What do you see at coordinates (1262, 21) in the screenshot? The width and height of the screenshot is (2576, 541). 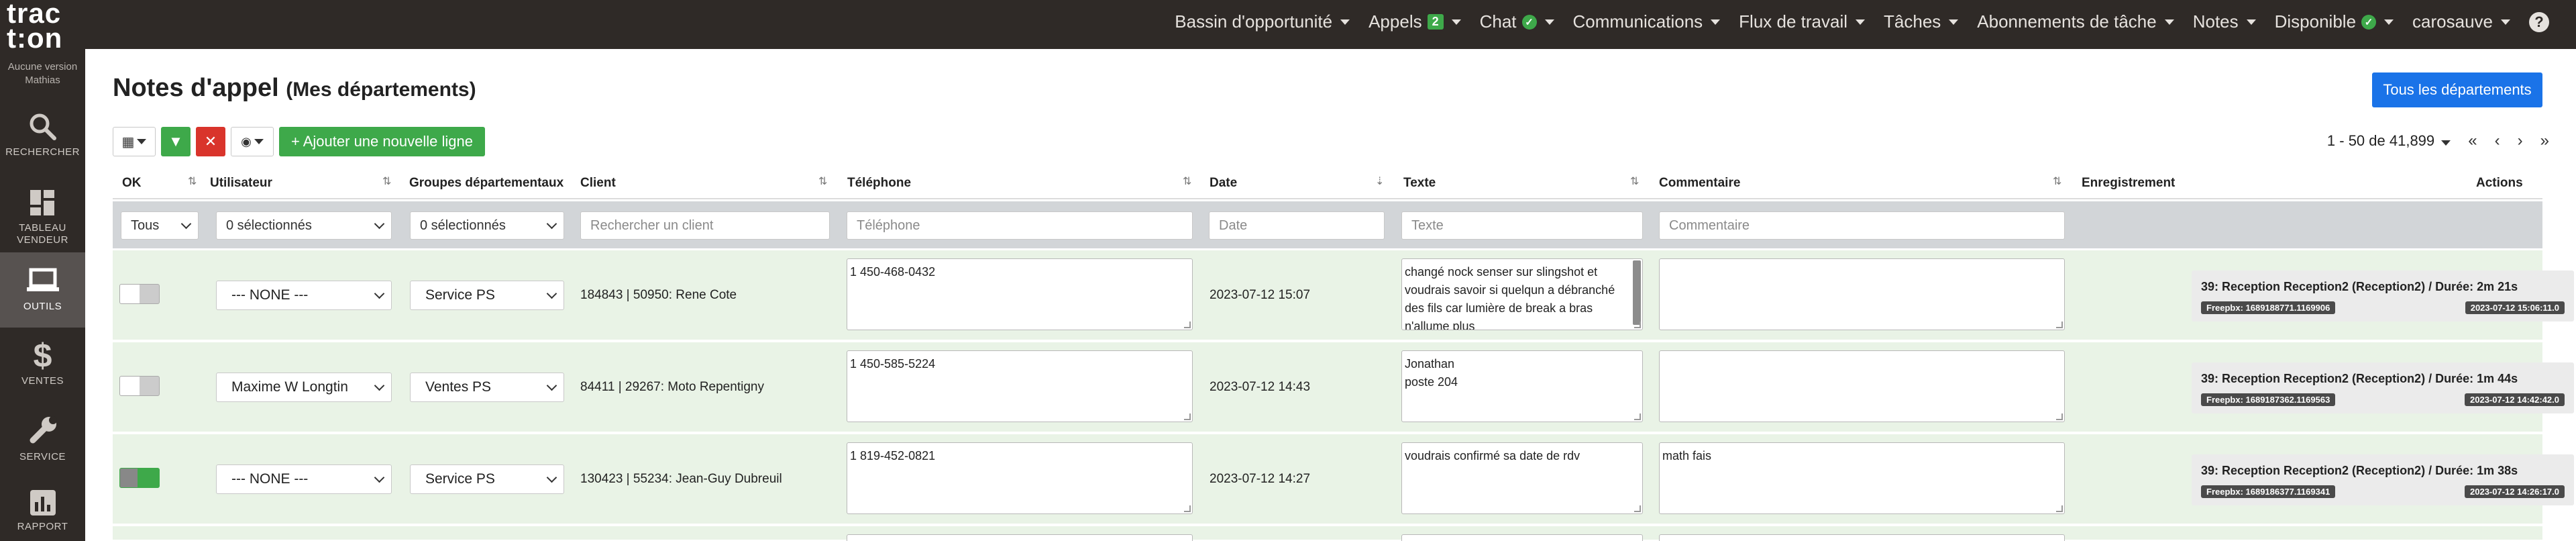 I see `nav-opportunity-pool: Bassin d'opportunité` at bounding box center [1262, 21].